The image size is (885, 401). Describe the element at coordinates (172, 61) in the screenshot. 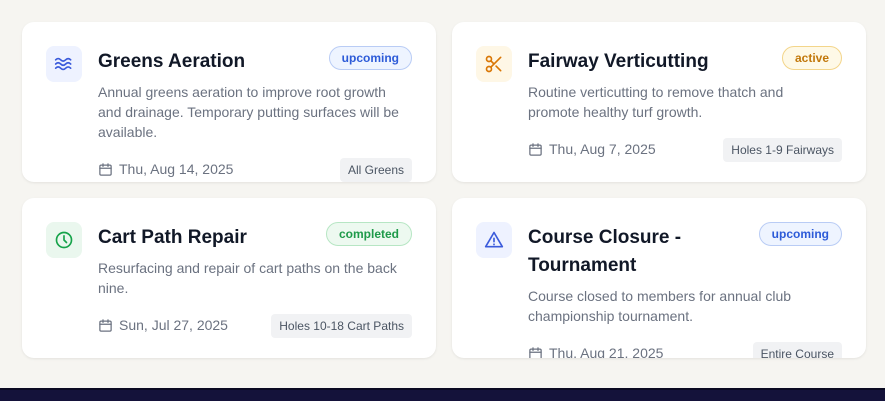

I see `event-title: Greens Aeration` at that location.